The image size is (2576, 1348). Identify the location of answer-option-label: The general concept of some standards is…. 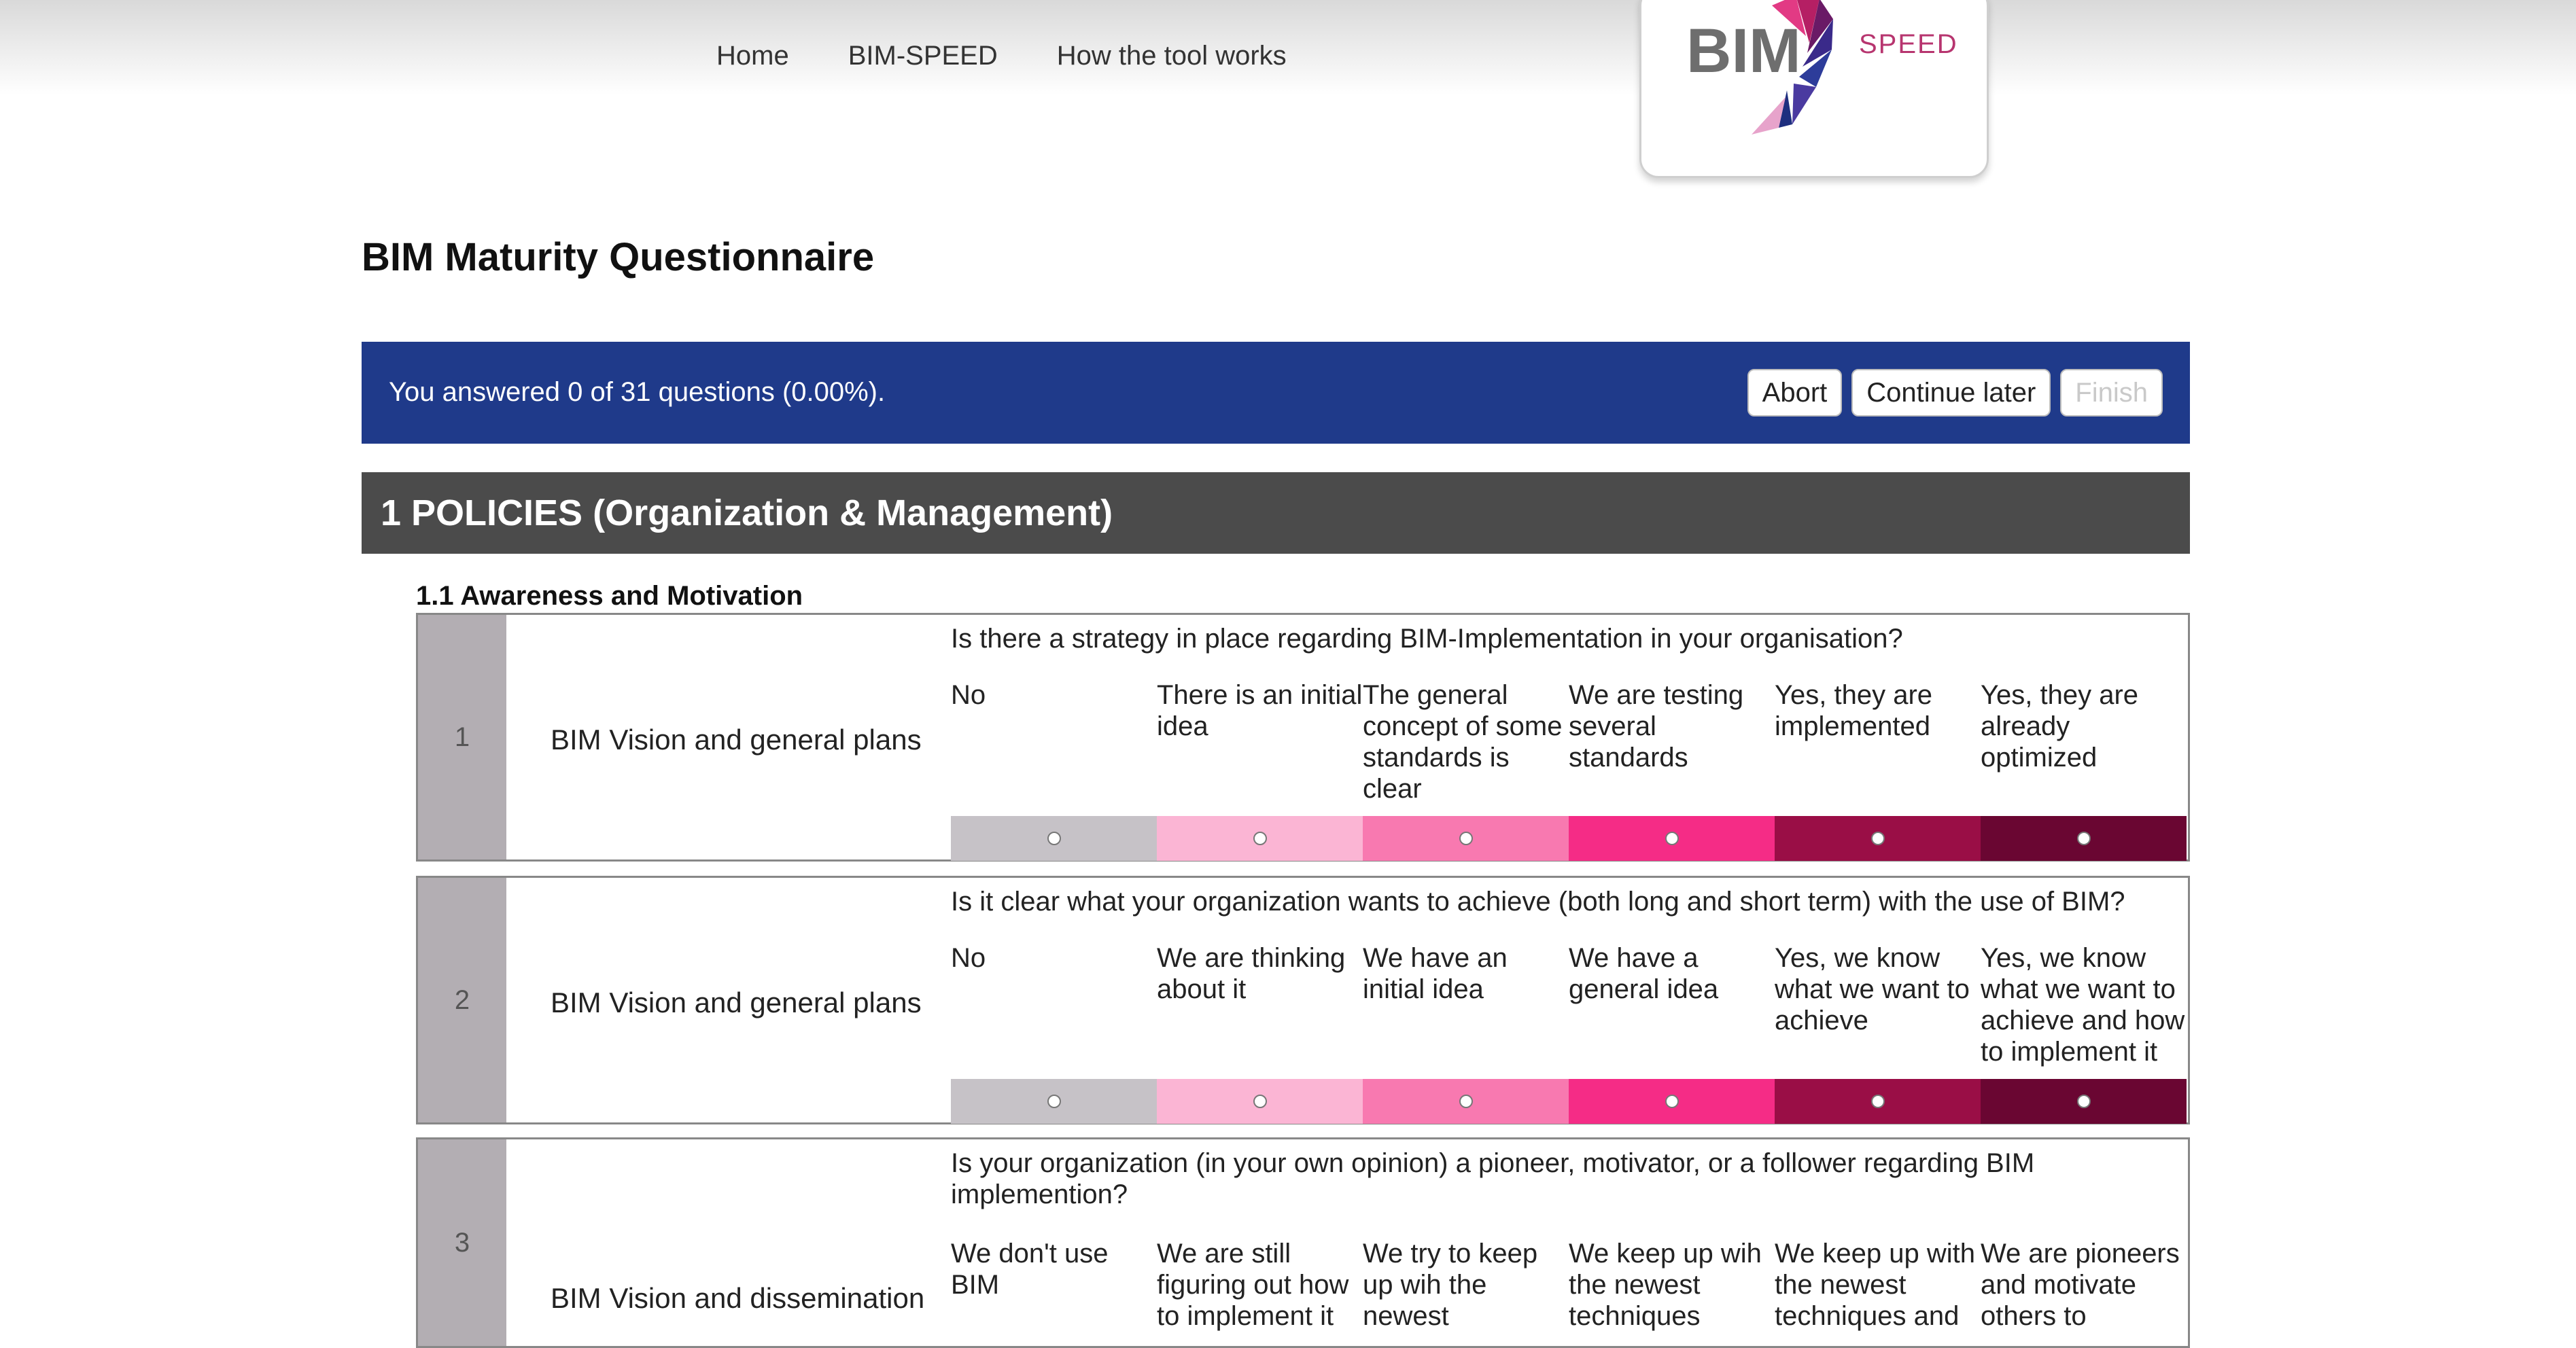
(1463, 742).